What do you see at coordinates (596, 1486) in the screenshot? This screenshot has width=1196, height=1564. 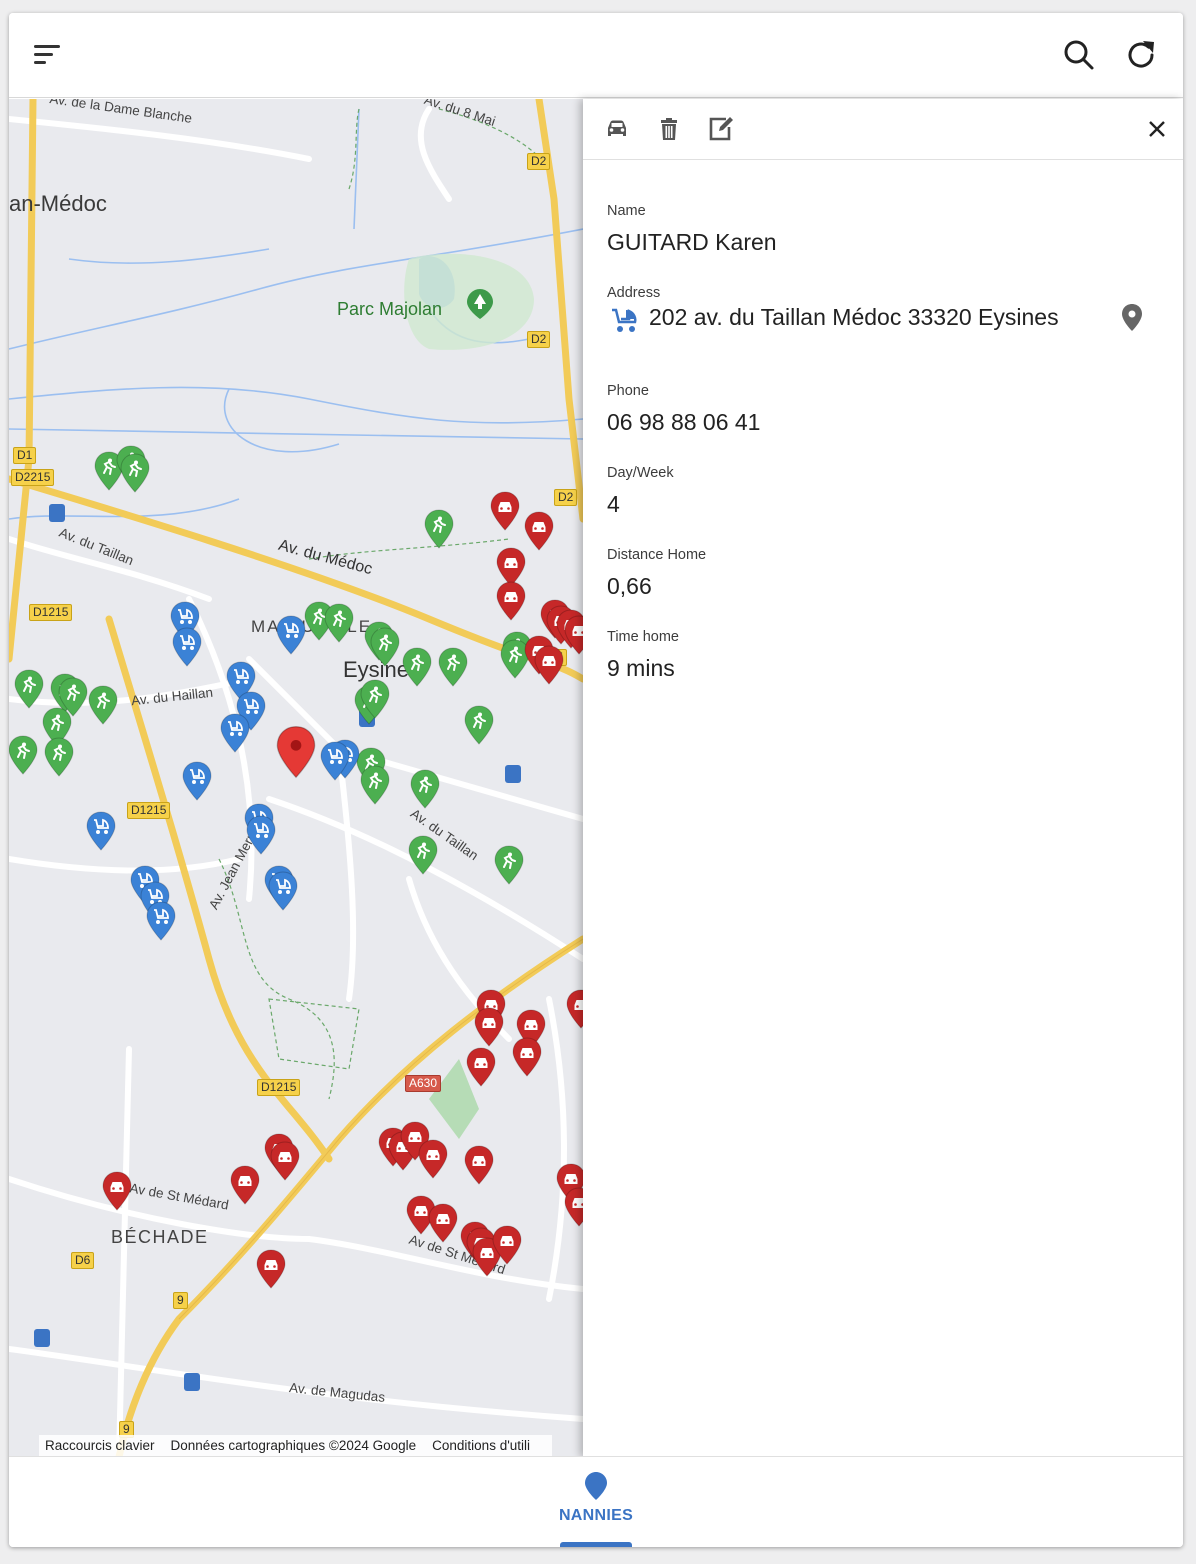 I see `location-pin-icon` at bounding box center [596, 1486].